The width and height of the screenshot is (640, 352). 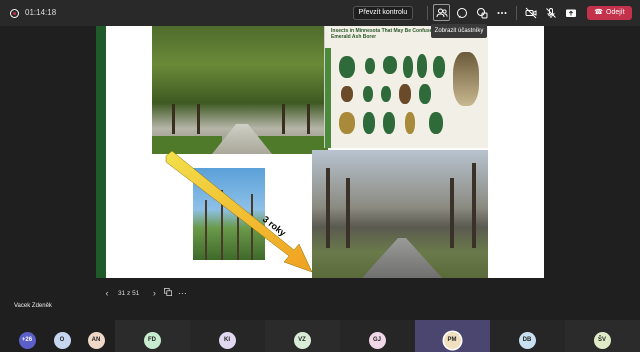 What do you see at coordinates (144, 293) in the screenshot?
I see `slide-navigation: ‹ 31 z 51 › ⋯` at bounding box center [144, 293].